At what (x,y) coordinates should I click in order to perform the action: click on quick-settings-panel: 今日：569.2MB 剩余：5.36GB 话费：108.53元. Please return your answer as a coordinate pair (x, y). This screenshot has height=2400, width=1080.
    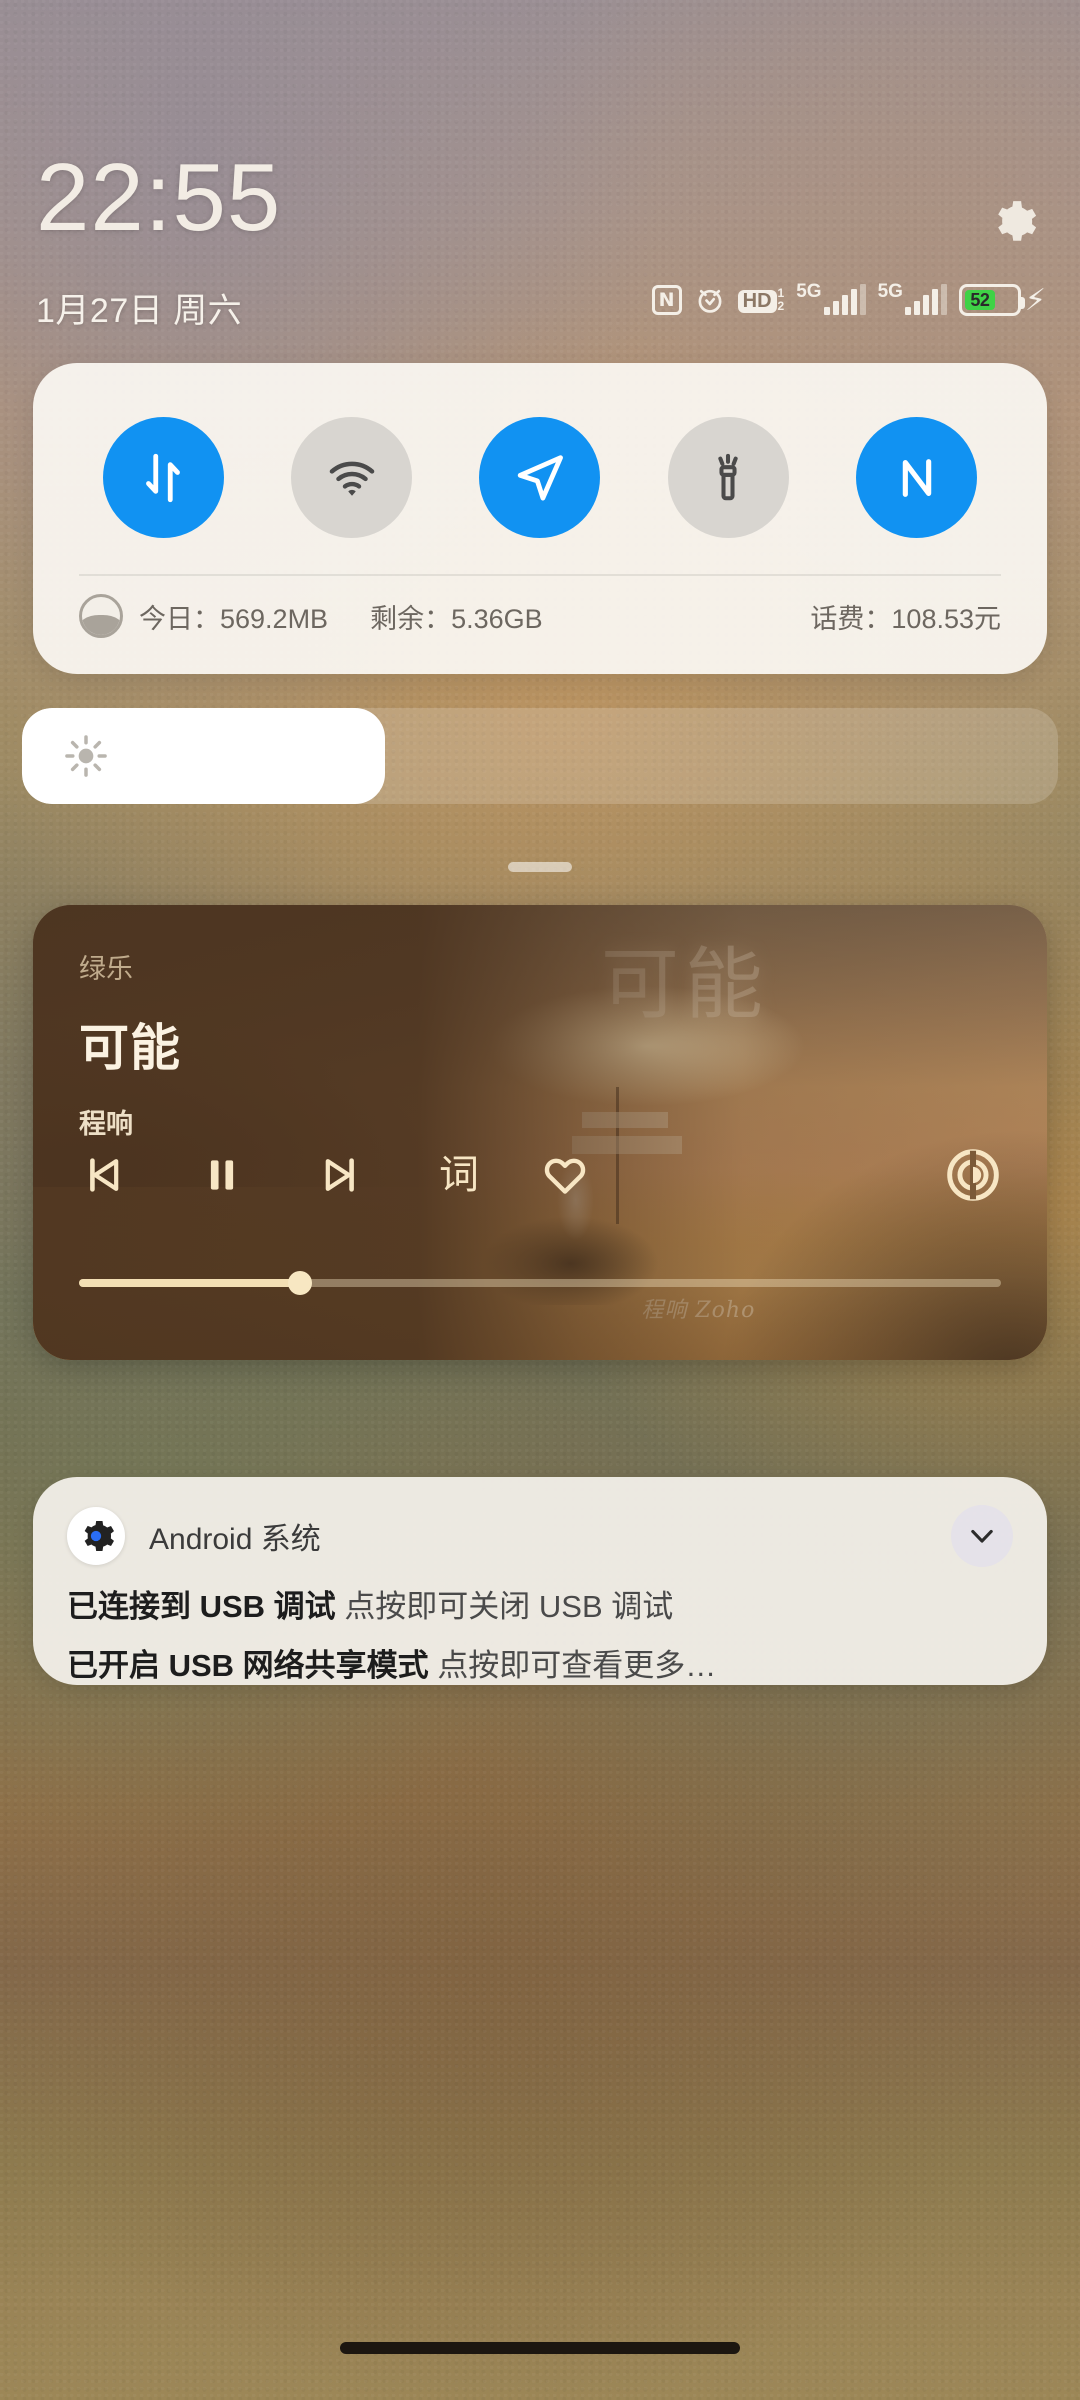
    Looking at the image, I should click on (540, 518).